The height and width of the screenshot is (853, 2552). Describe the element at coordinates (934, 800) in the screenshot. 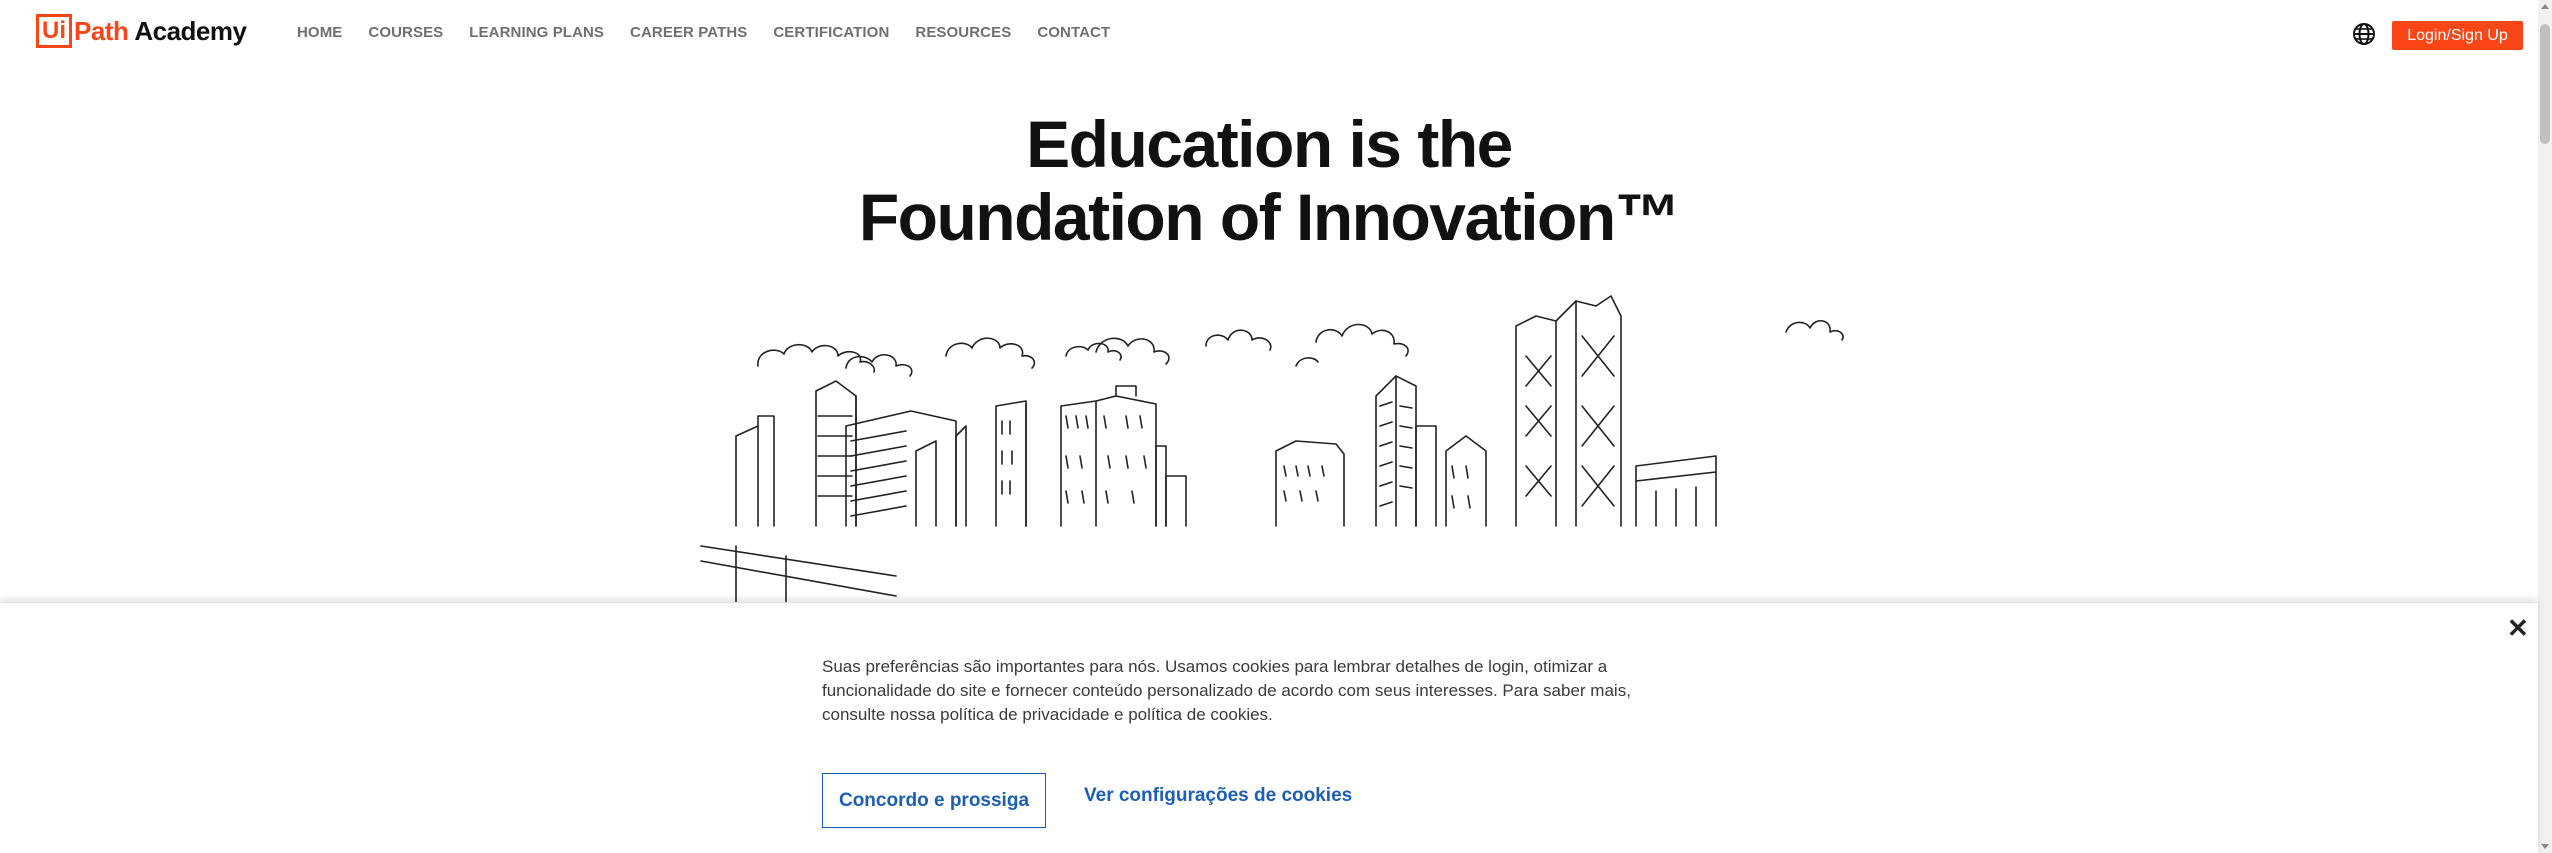

I see `accept-cookies-button: Concordo e prossiga` at that location.